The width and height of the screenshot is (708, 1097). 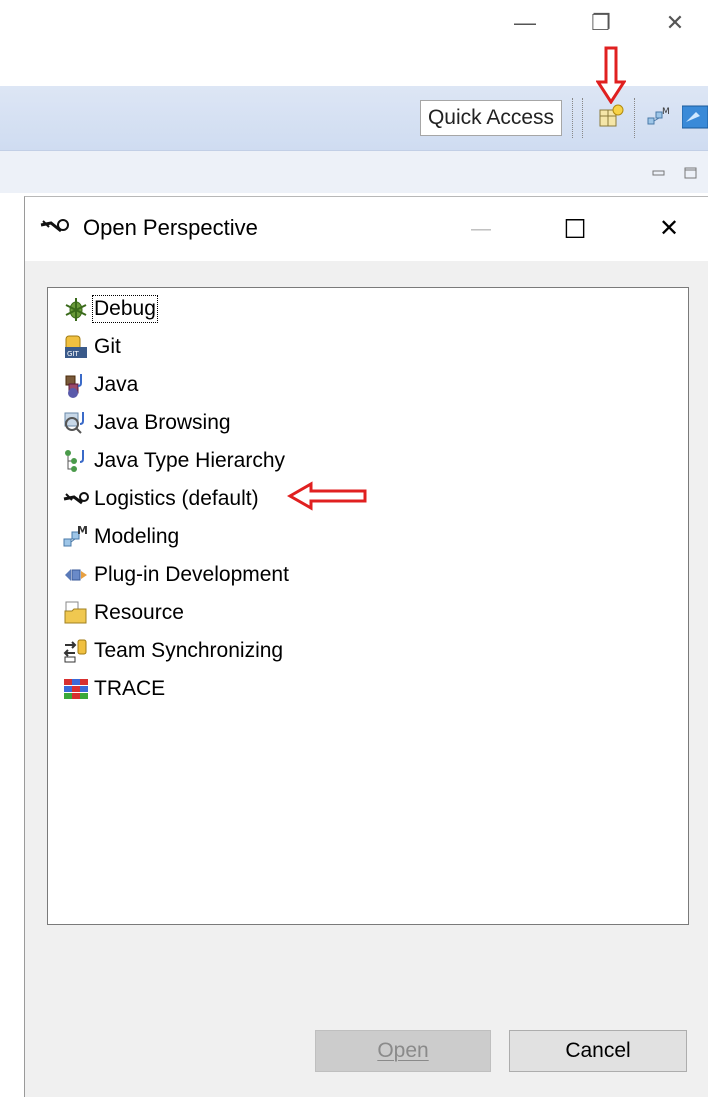 I want to click on secondary-toolbar, so click(x=354, y=172).